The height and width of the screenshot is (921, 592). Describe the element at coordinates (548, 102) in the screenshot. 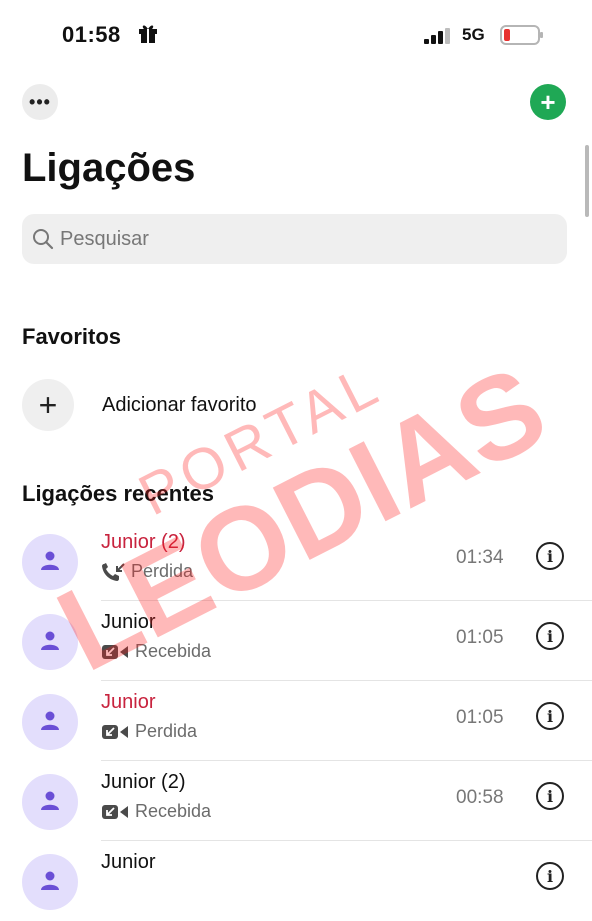

I see `new-call-button: +` at that location.